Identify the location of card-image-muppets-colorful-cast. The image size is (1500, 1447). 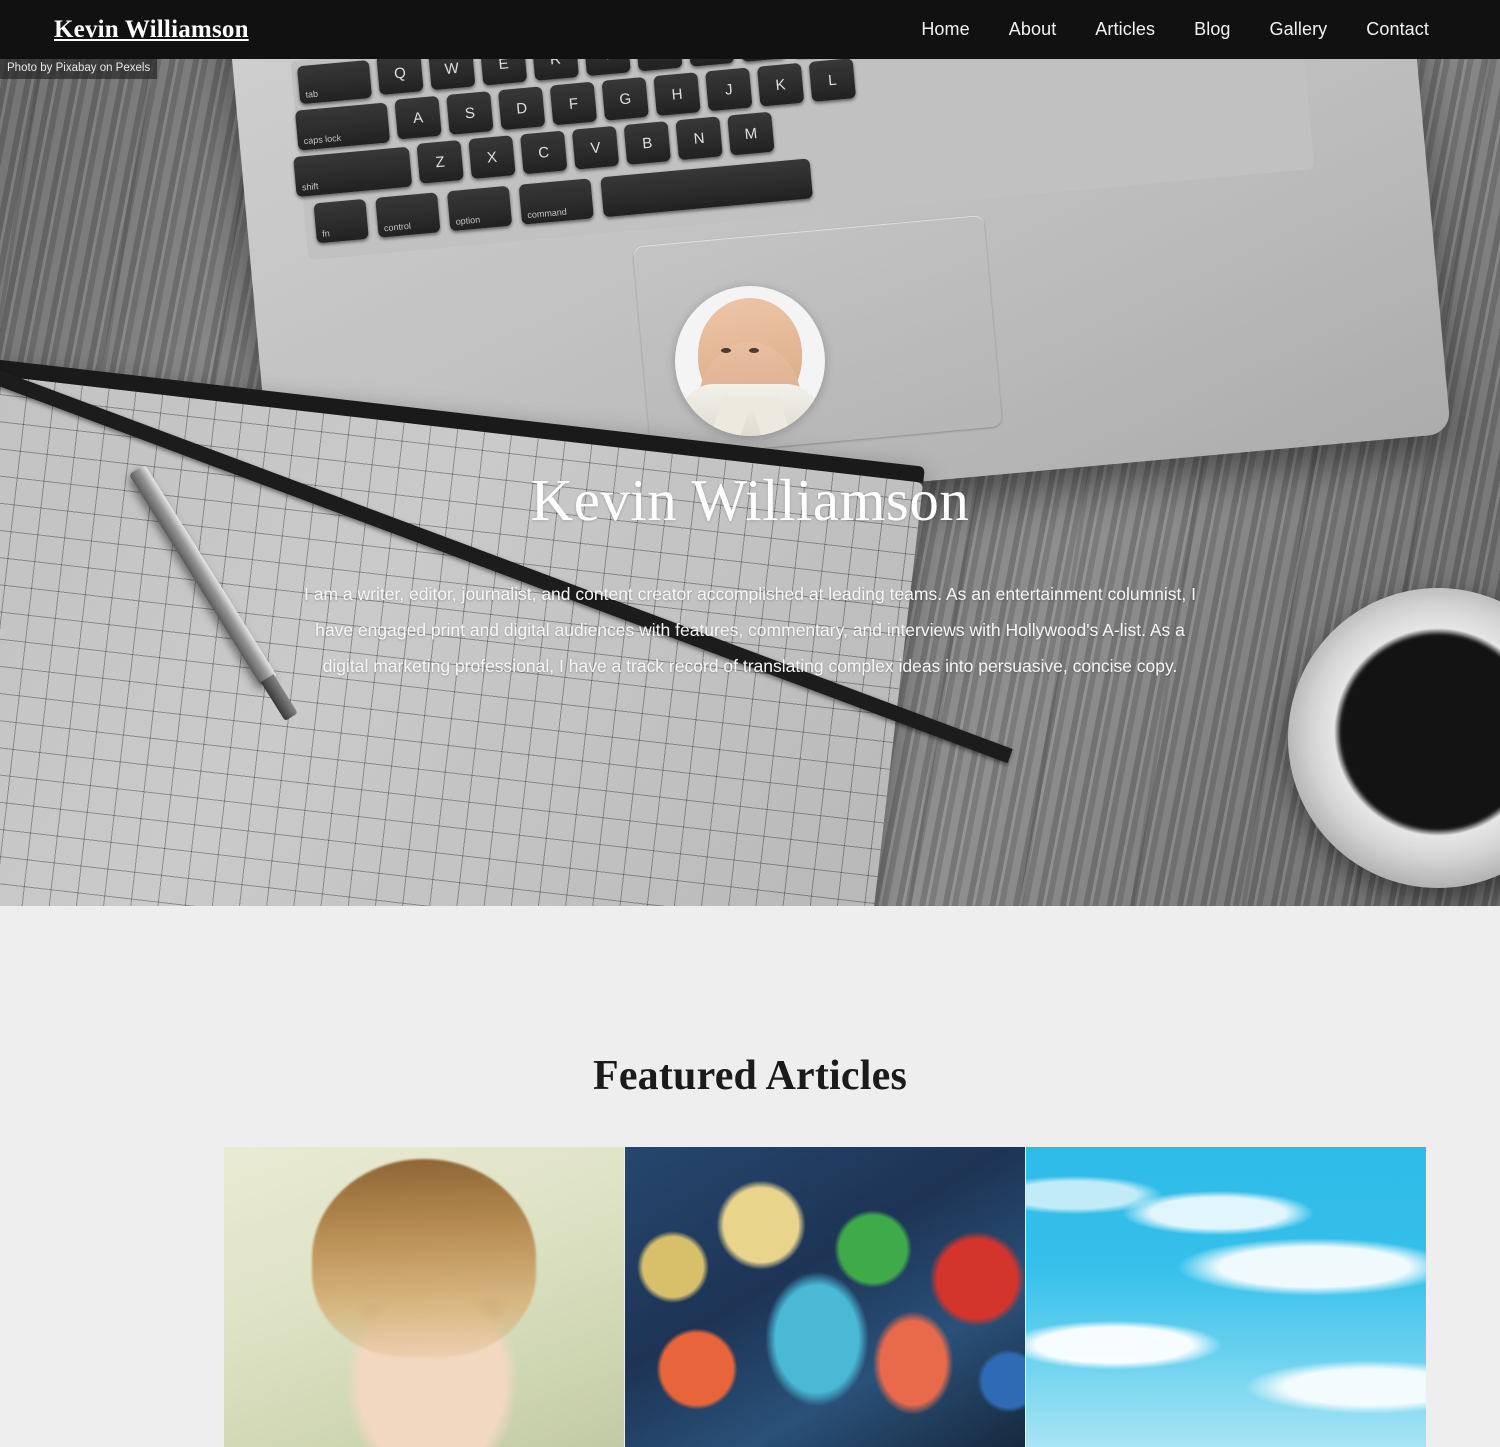
(824, 1297).